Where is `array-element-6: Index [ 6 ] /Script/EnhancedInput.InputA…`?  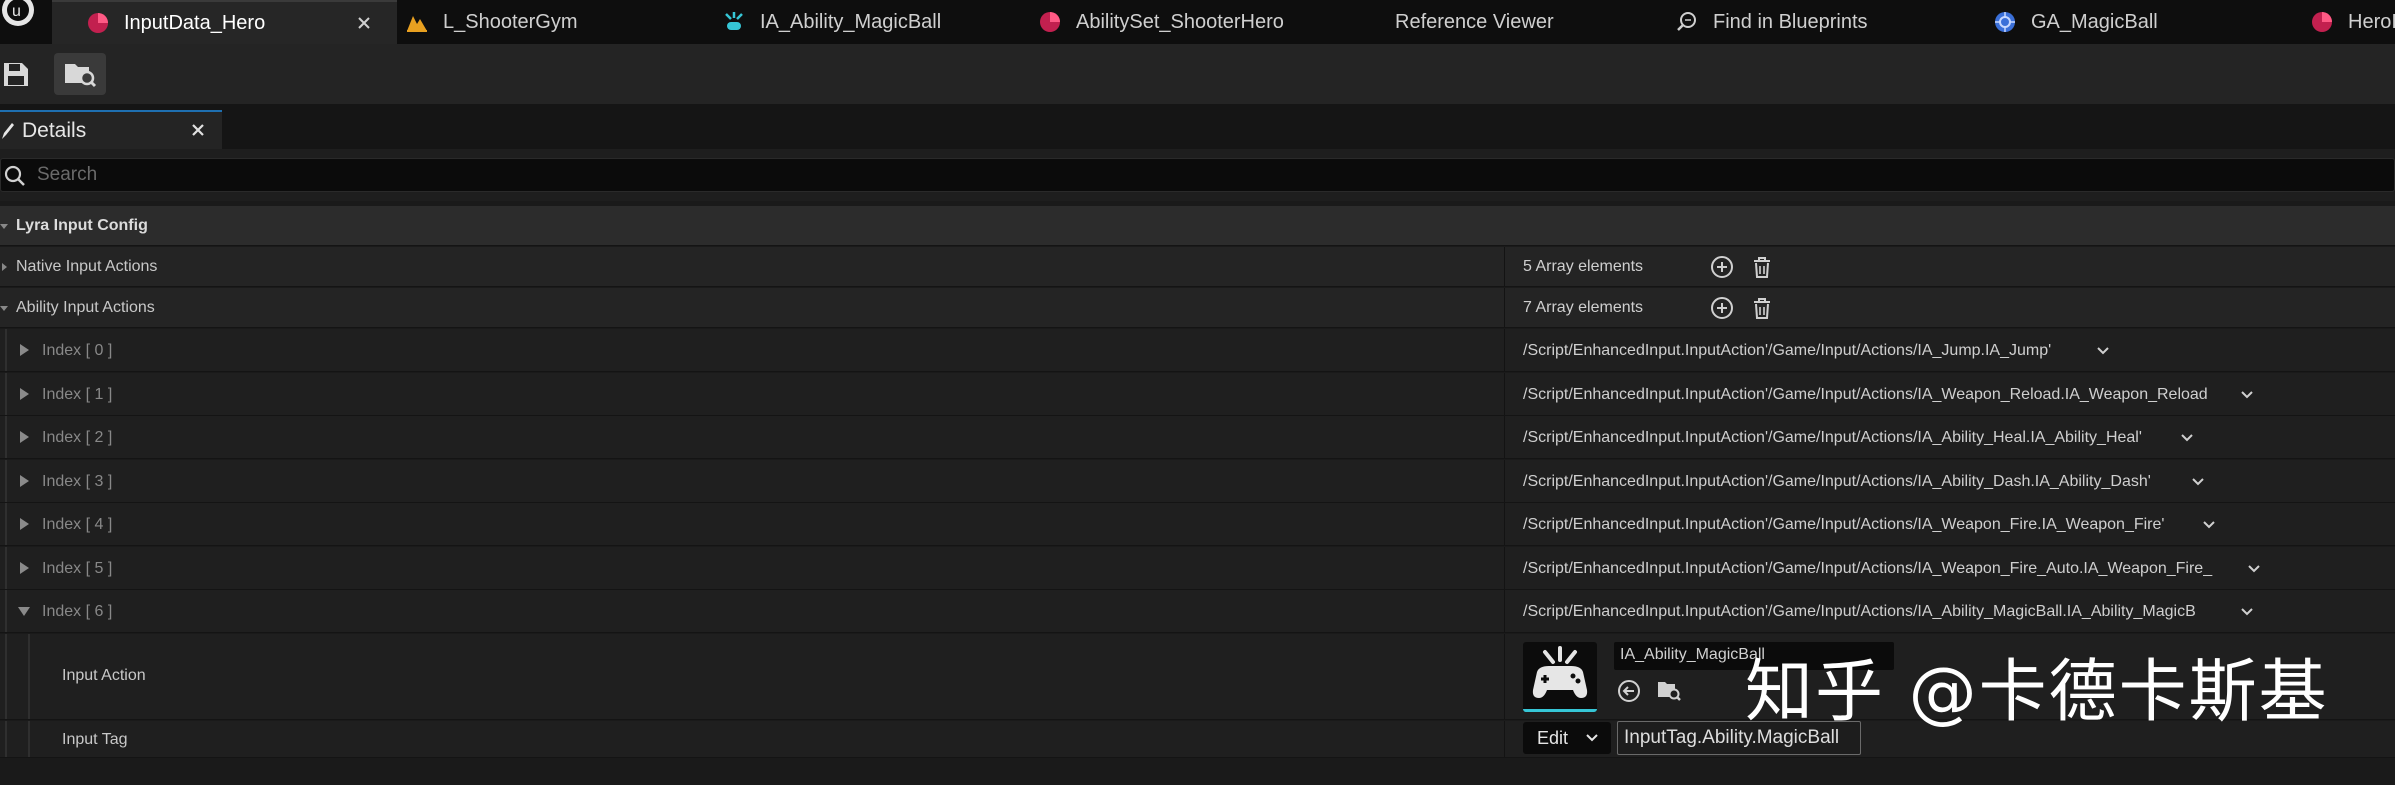 array-element-6: Index [ 6 ] /Script/EnhancedInput.InputA… is located at coordinates (1197, 611).